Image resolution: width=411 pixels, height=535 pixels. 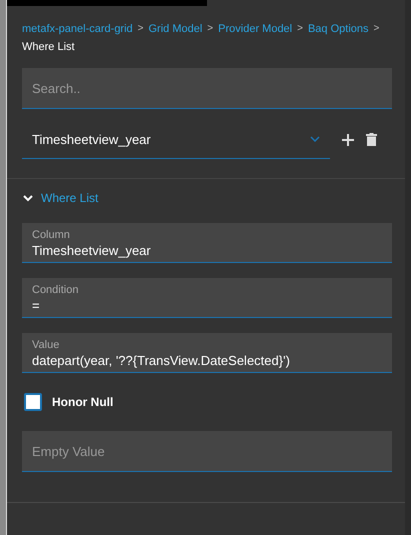 What do you see at coordinates (207, 88) in the screenshot?
I see `search-field: Search..` at bounding box center [207, 88].